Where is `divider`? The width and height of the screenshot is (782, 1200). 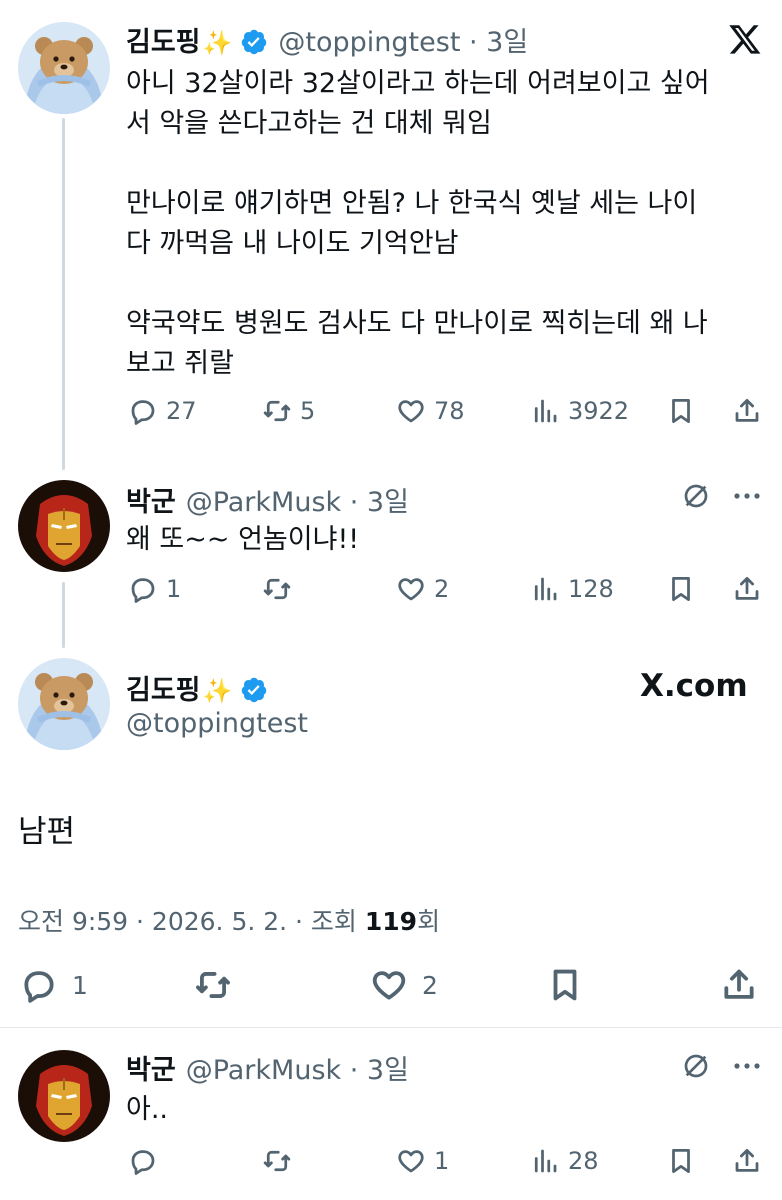
divider is located at coordinates (391, 1027).